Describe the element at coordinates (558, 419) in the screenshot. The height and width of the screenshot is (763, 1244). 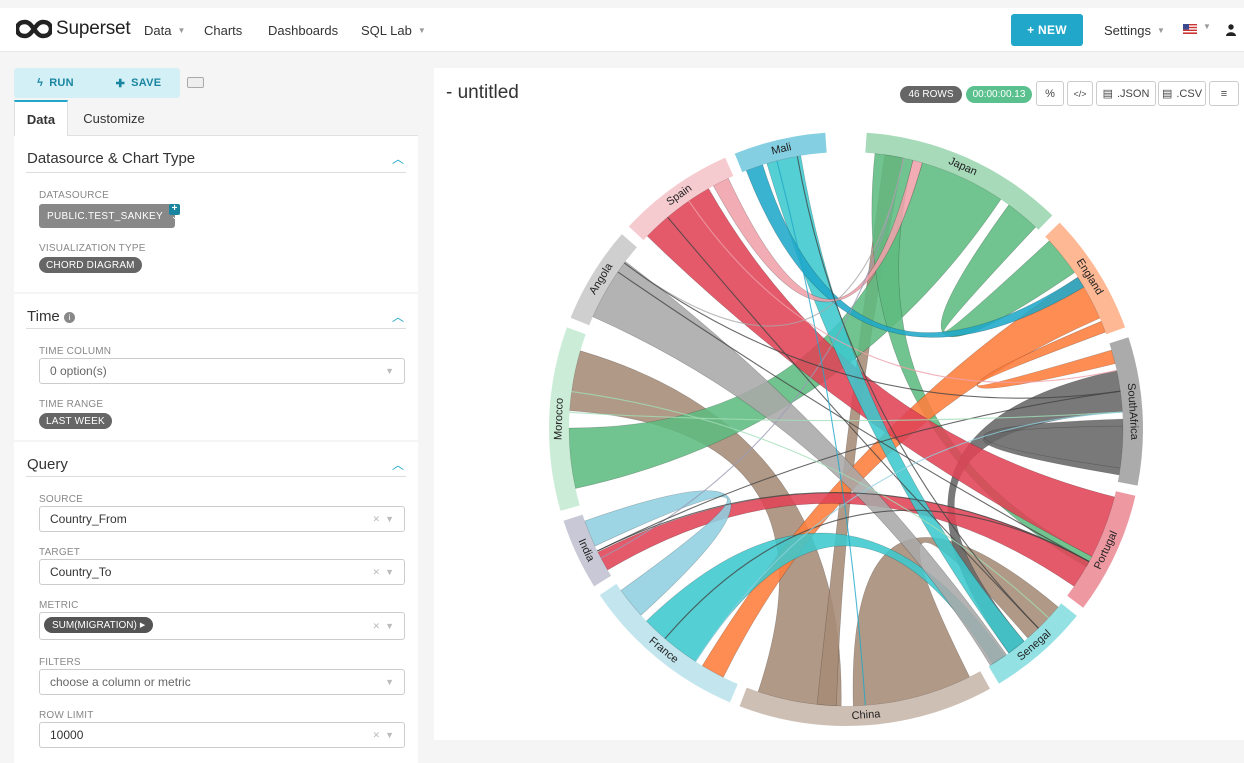
I see `chord-group-label: Morocco` at that location.